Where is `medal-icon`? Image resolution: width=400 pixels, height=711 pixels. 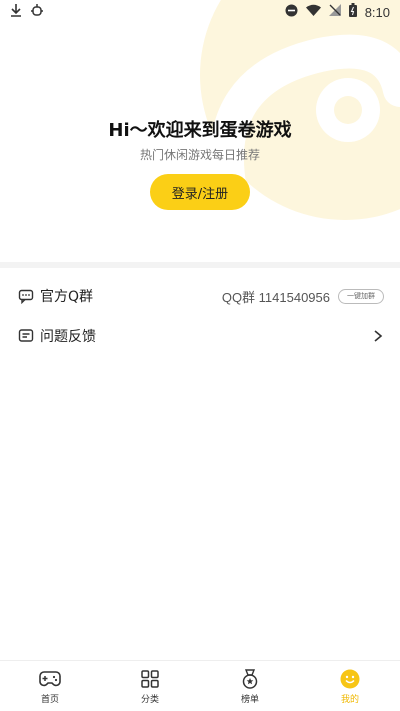 medal-icon is located at coordinates (250, 679).